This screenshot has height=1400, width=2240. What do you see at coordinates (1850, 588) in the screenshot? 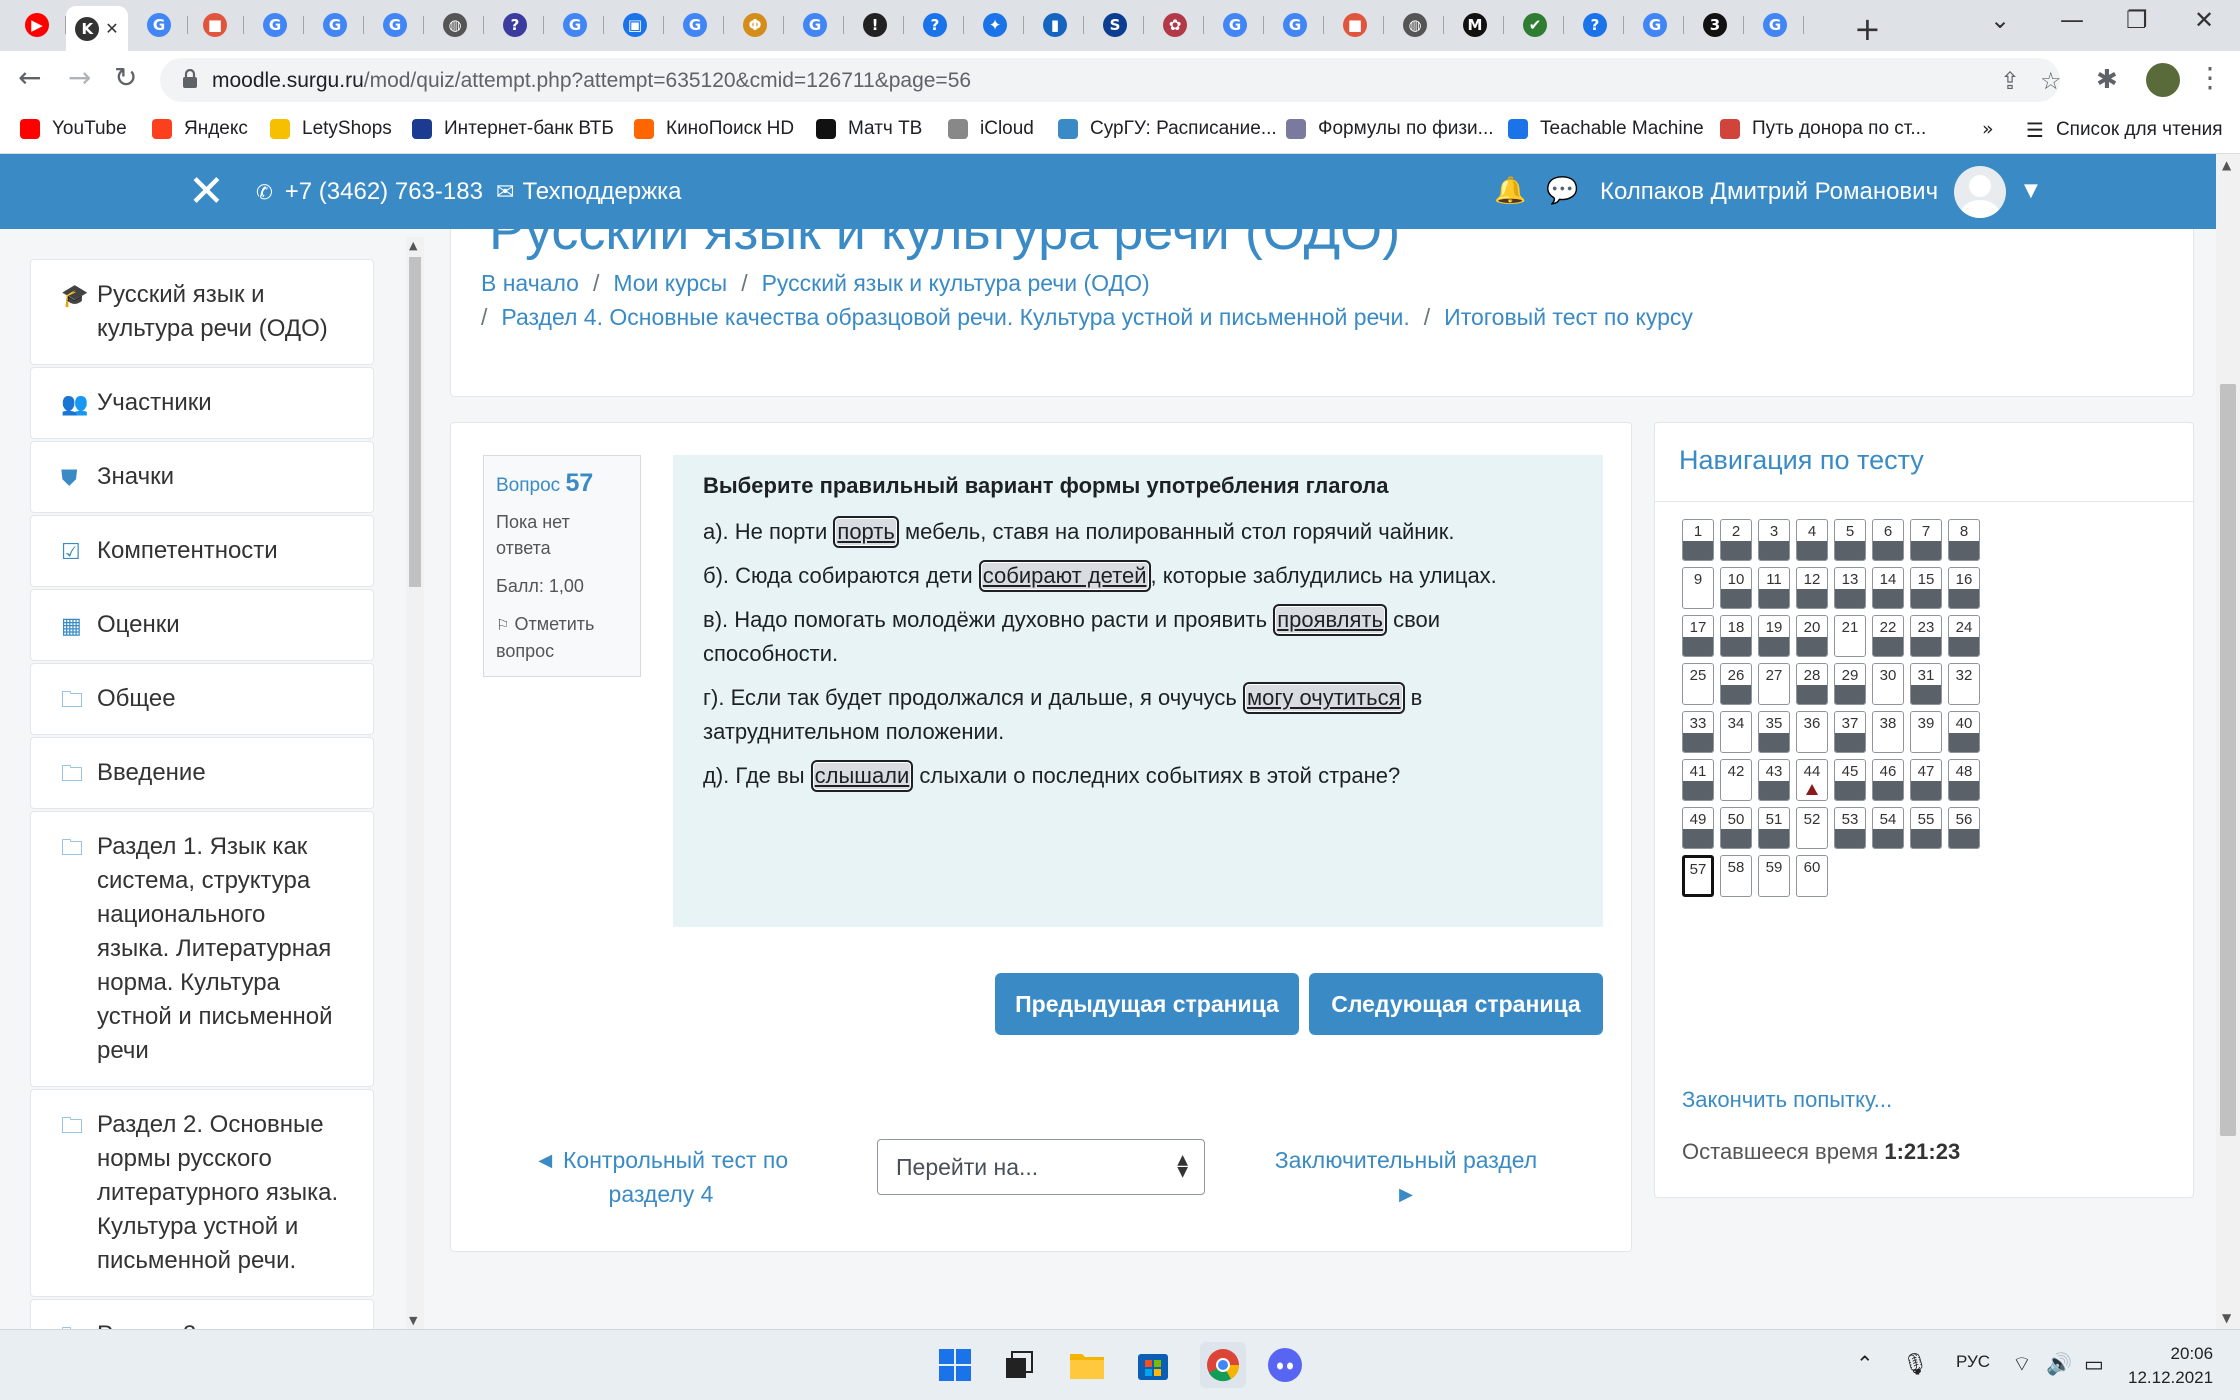
I see `quiz-nav-question-button: 13` at bounding box center [1850, 588].